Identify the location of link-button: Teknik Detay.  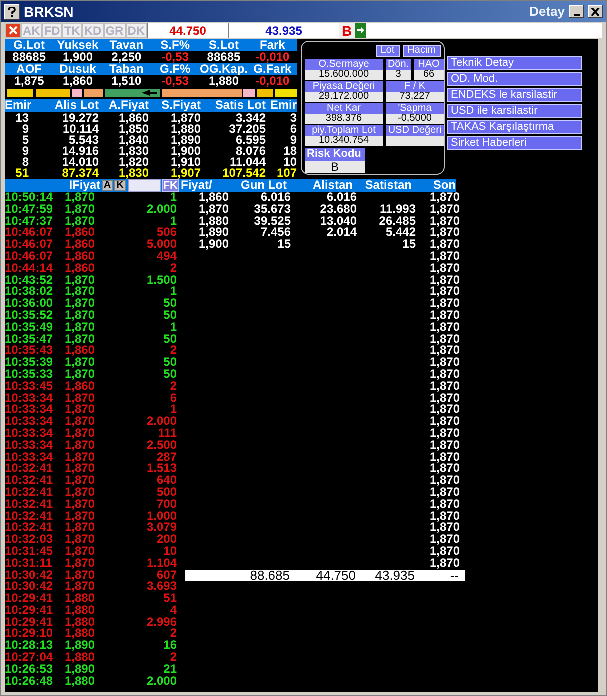
(514, 63).